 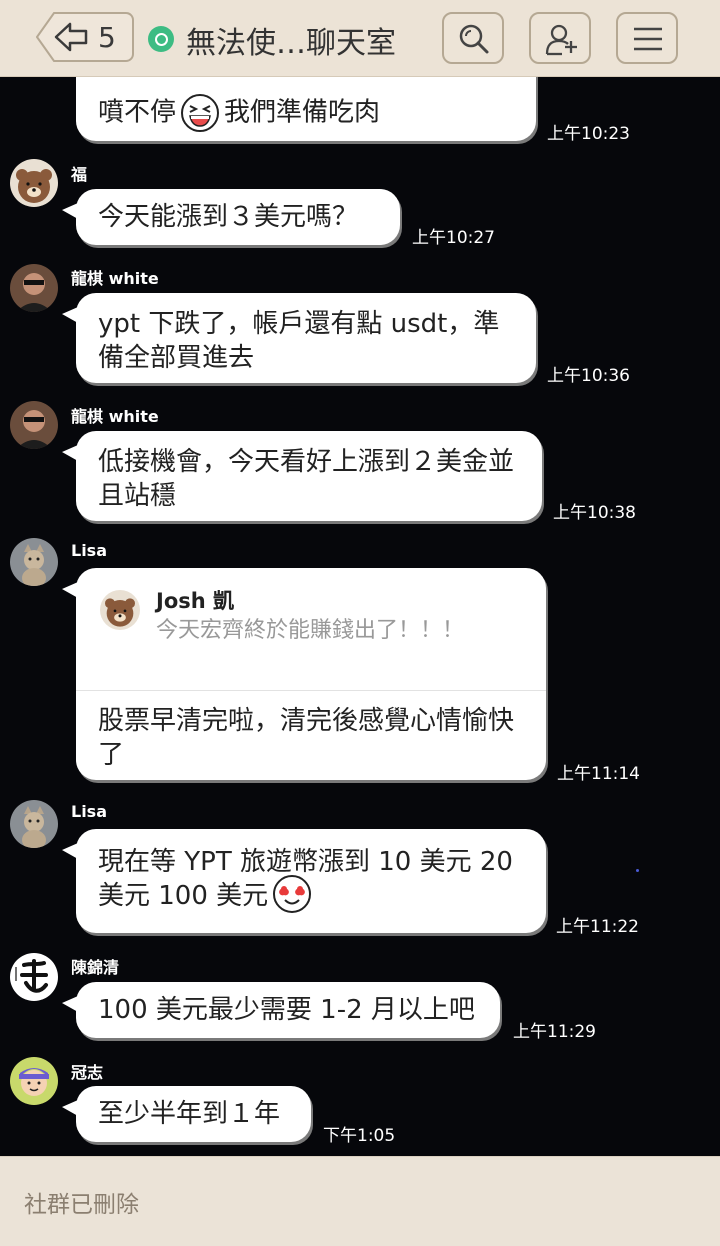 I want to click on chat-title: 無法使…聊天室, so click(x=291, y=43).